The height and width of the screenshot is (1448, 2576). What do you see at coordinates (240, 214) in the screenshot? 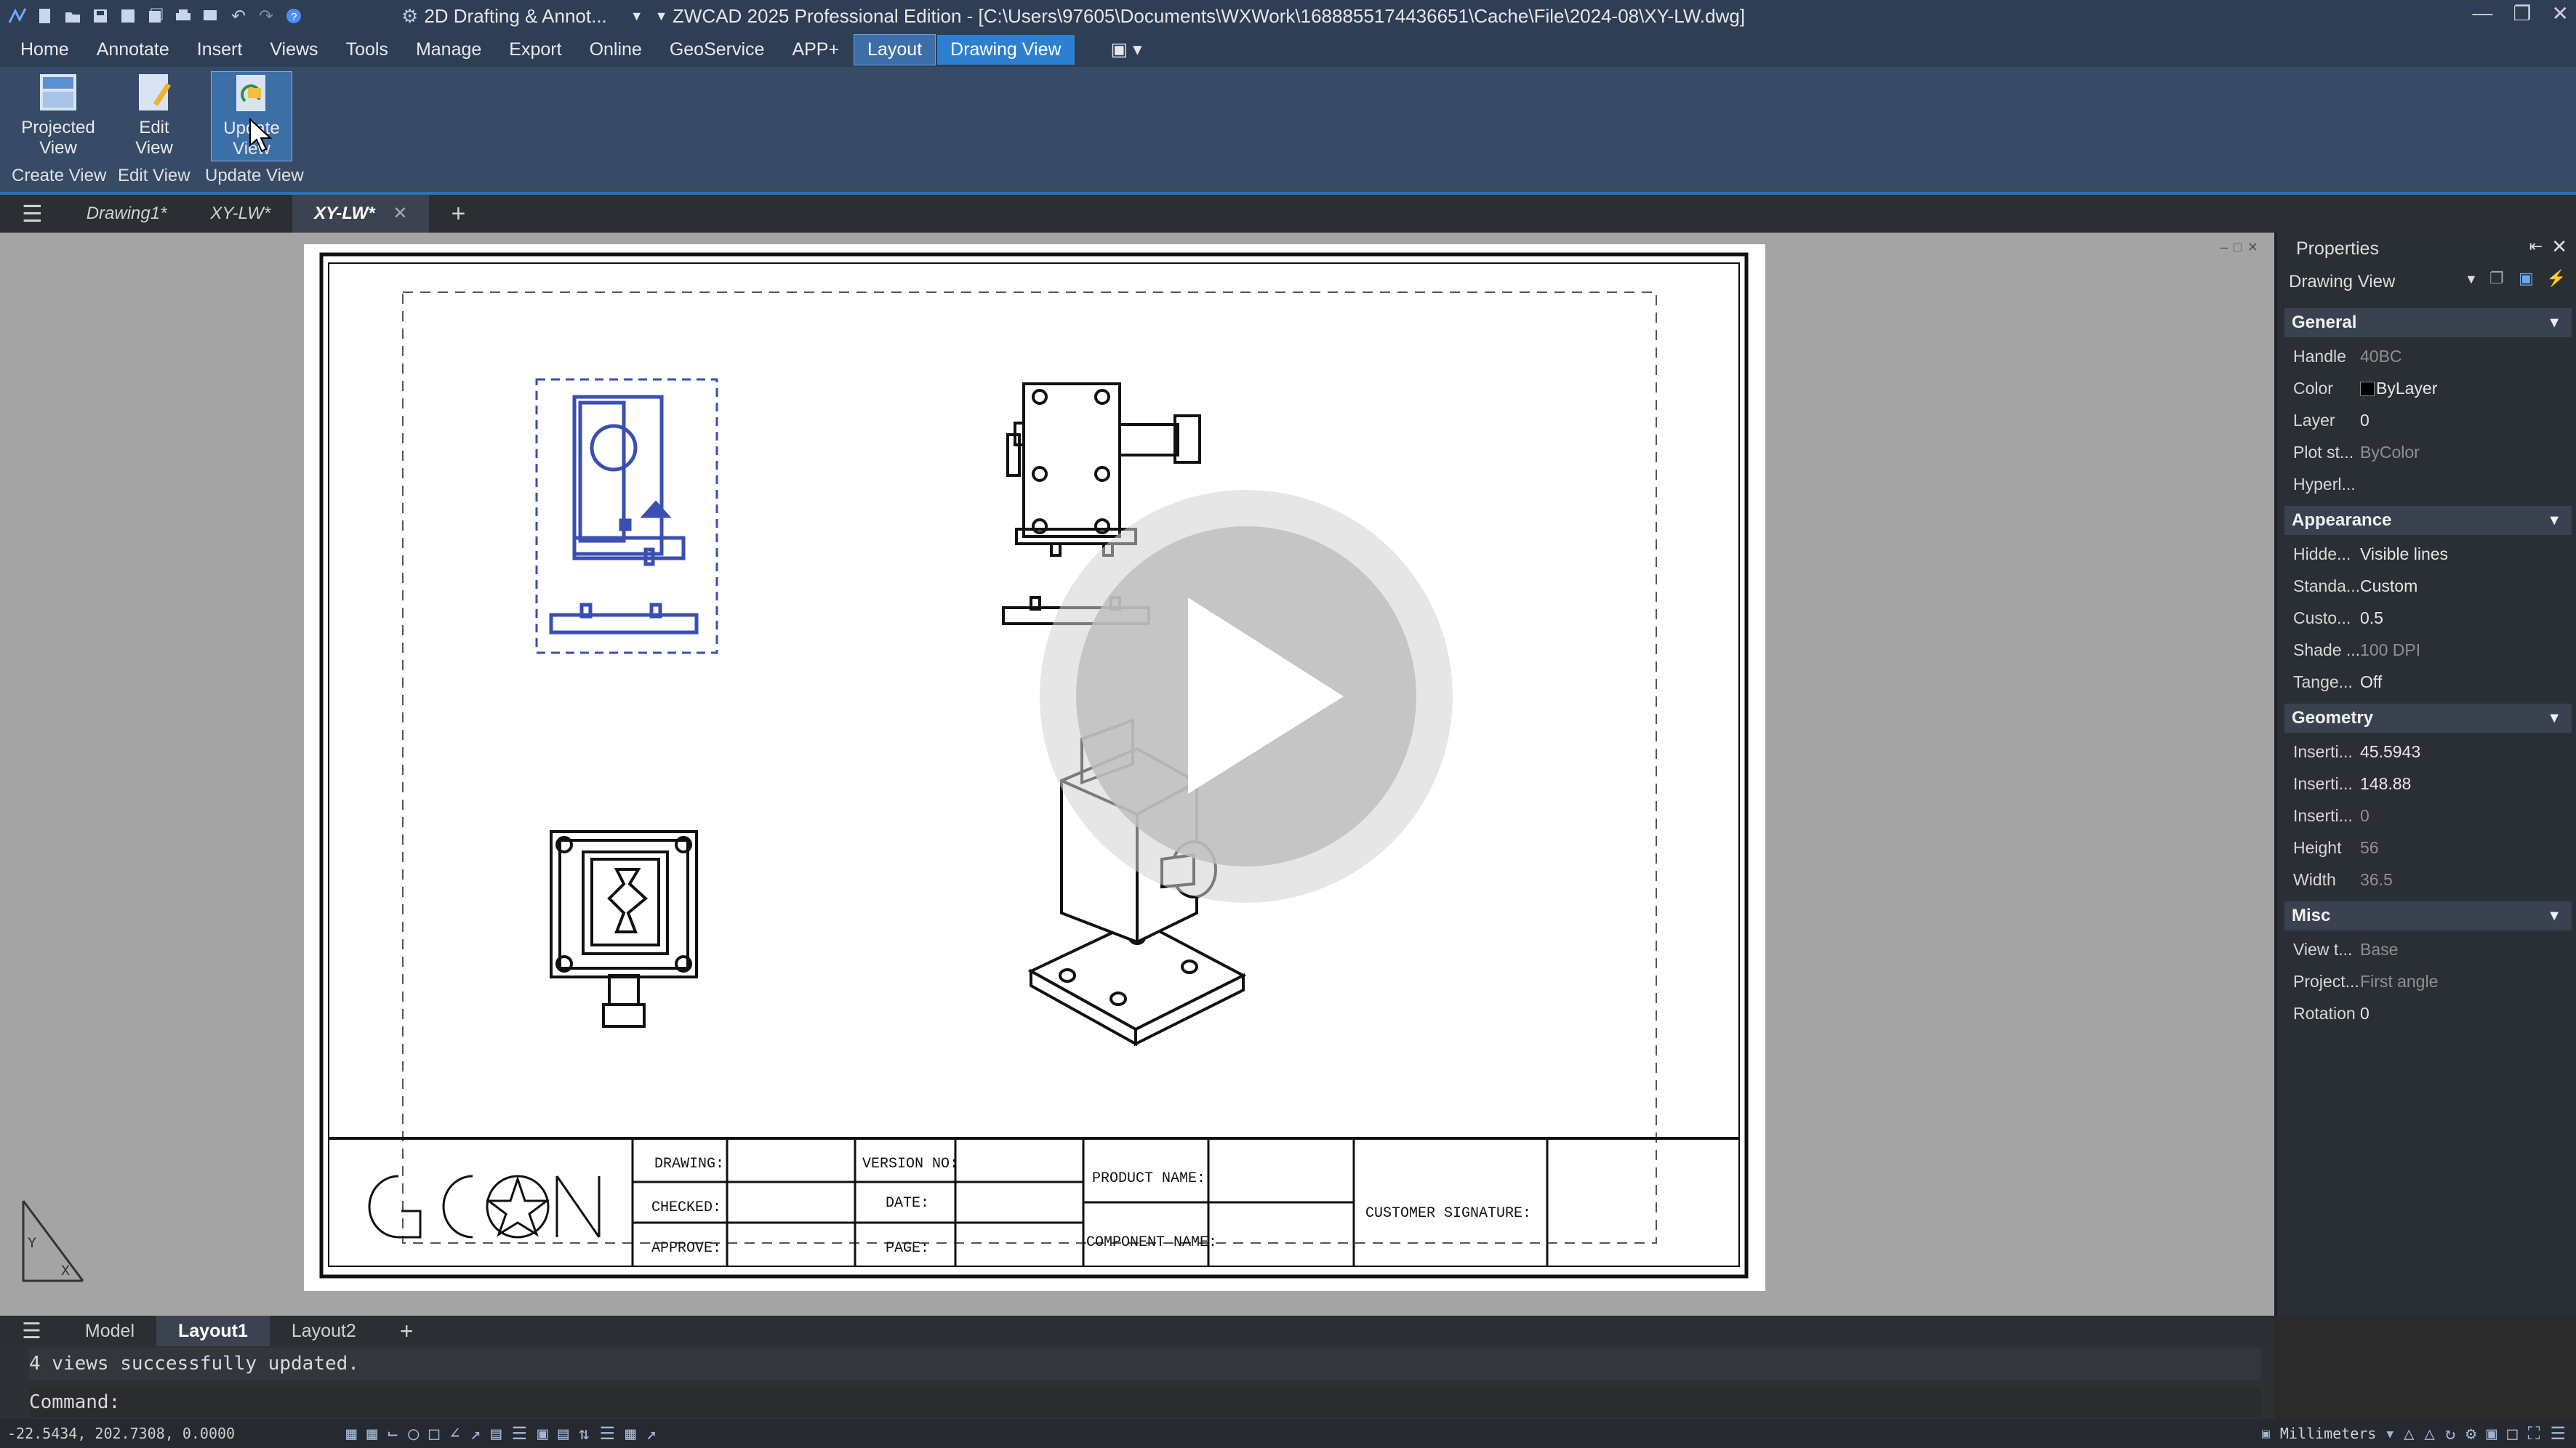
I see `doc-tab-xy-lw-1: XY-LW*` at bounding box center [240, 214].